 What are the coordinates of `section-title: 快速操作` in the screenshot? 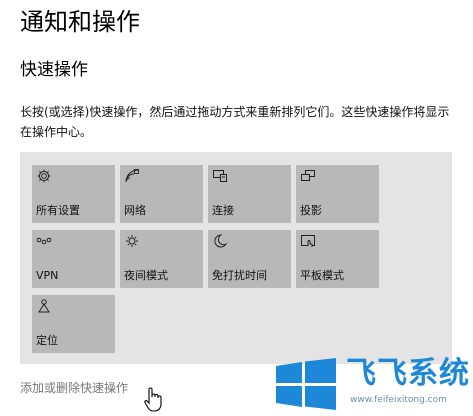 It's located at (54, 70).